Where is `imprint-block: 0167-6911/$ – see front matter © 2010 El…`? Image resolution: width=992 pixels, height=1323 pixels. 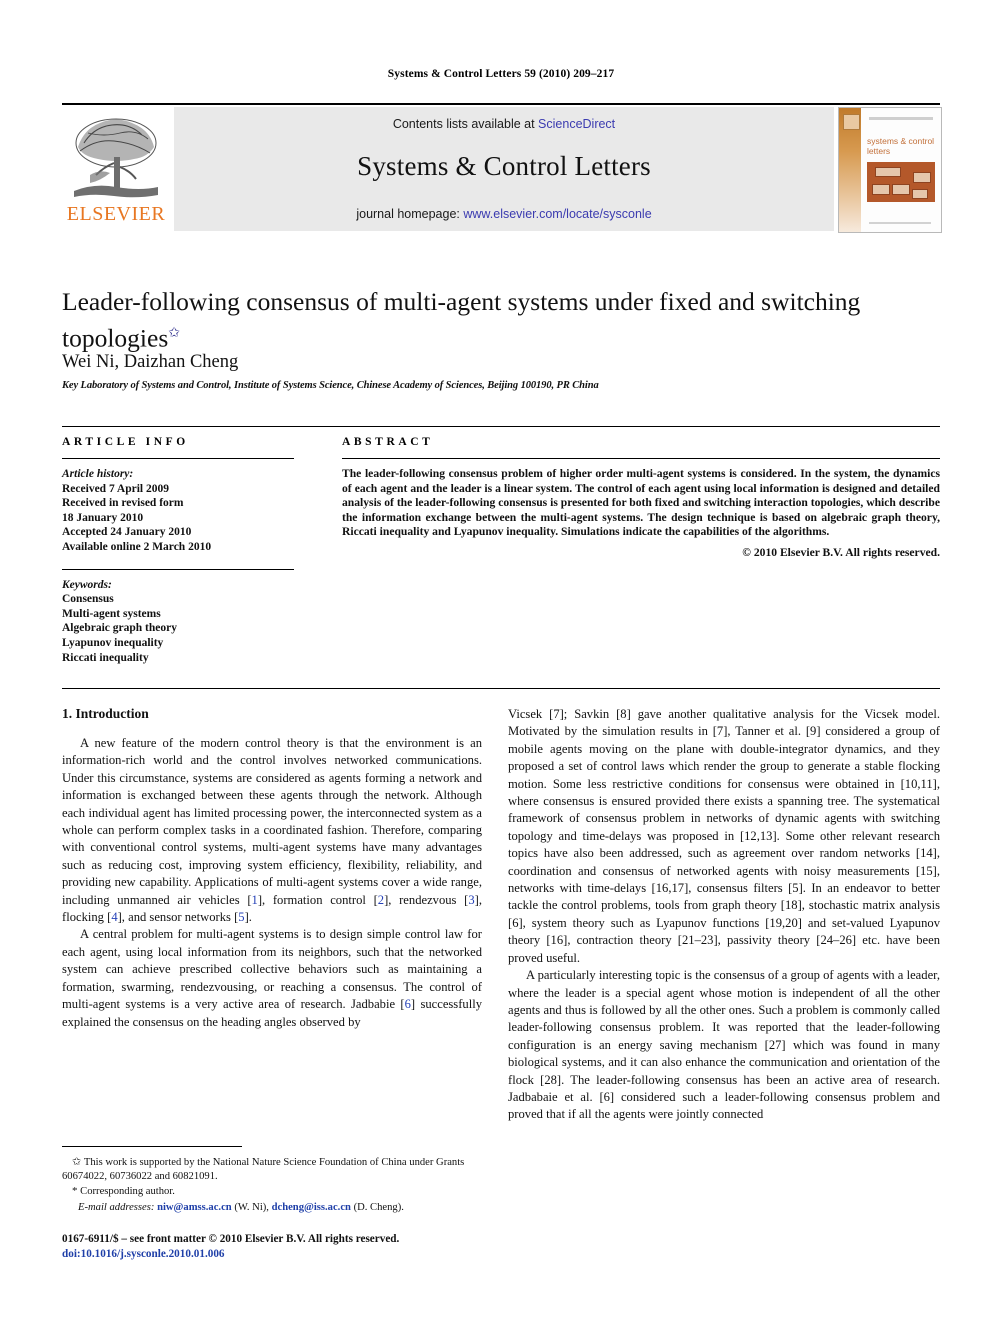
imprint-block: 0167-6911/$ – see front matter © 2010 El… is located at coordinates (282, 1247).